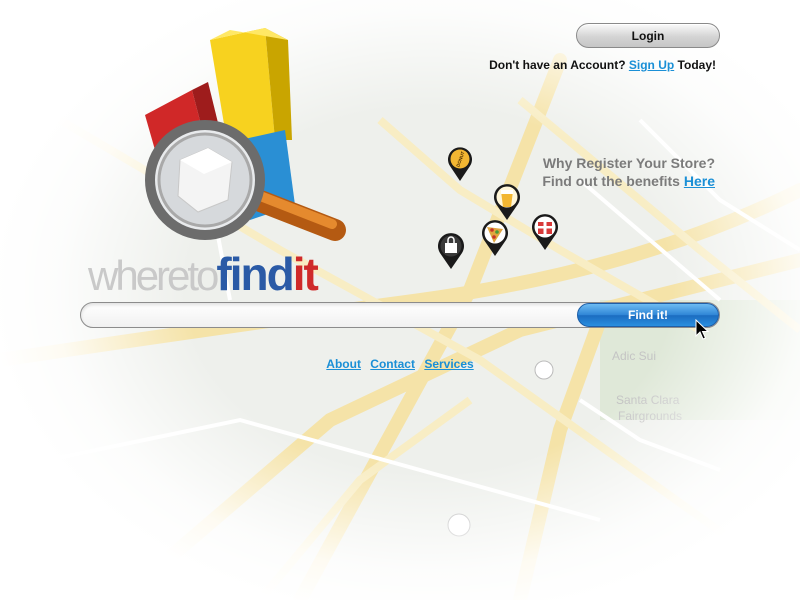 Image resolution: width=800 pixels, height=600 pixels. I want to click on search-input, so click(332, 316).